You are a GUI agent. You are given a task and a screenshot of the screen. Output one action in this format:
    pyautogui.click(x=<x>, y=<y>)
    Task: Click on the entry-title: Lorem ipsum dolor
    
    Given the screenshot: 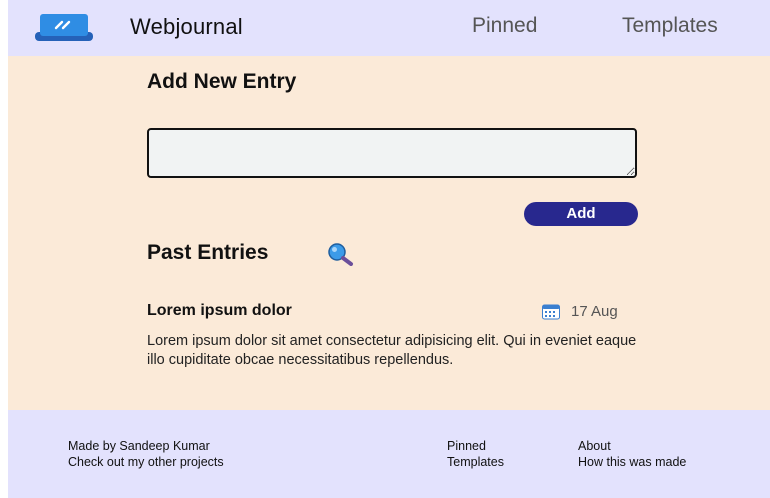 What is the action you would take?
    pyautogui.click(x=219, y=310)
    